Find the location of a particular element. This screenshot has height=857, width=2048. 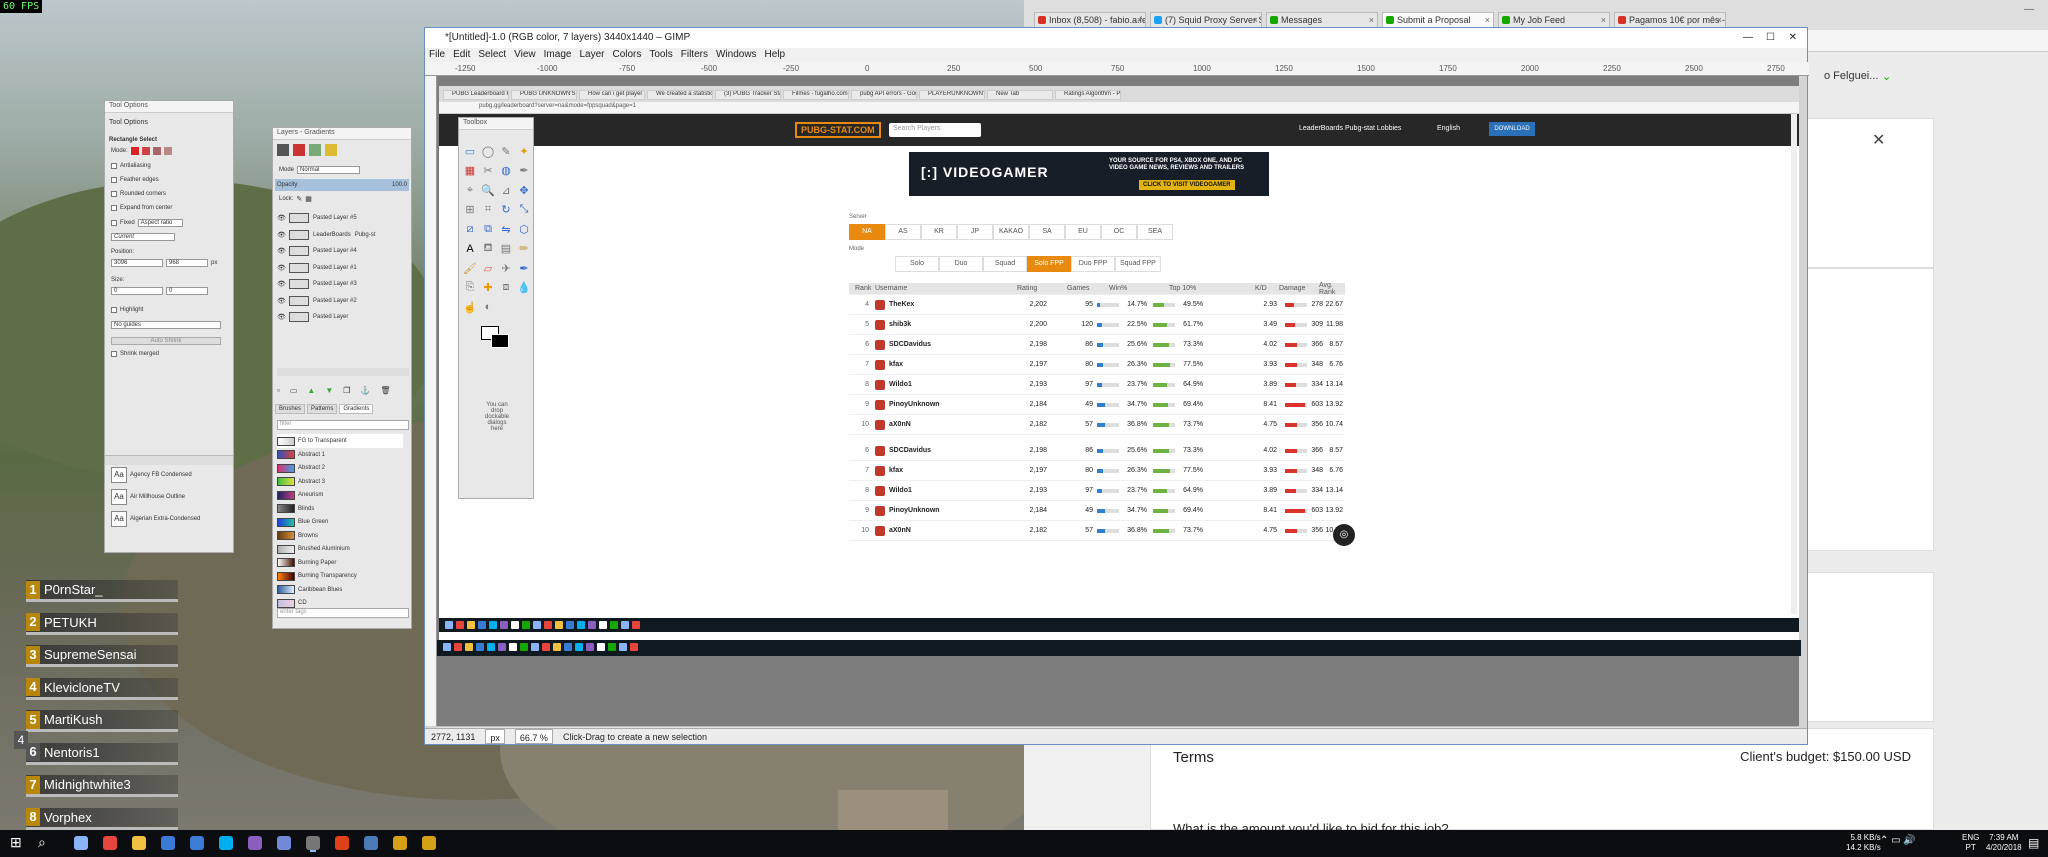

username-cell: TheKex is located at coordinates (894, 304).